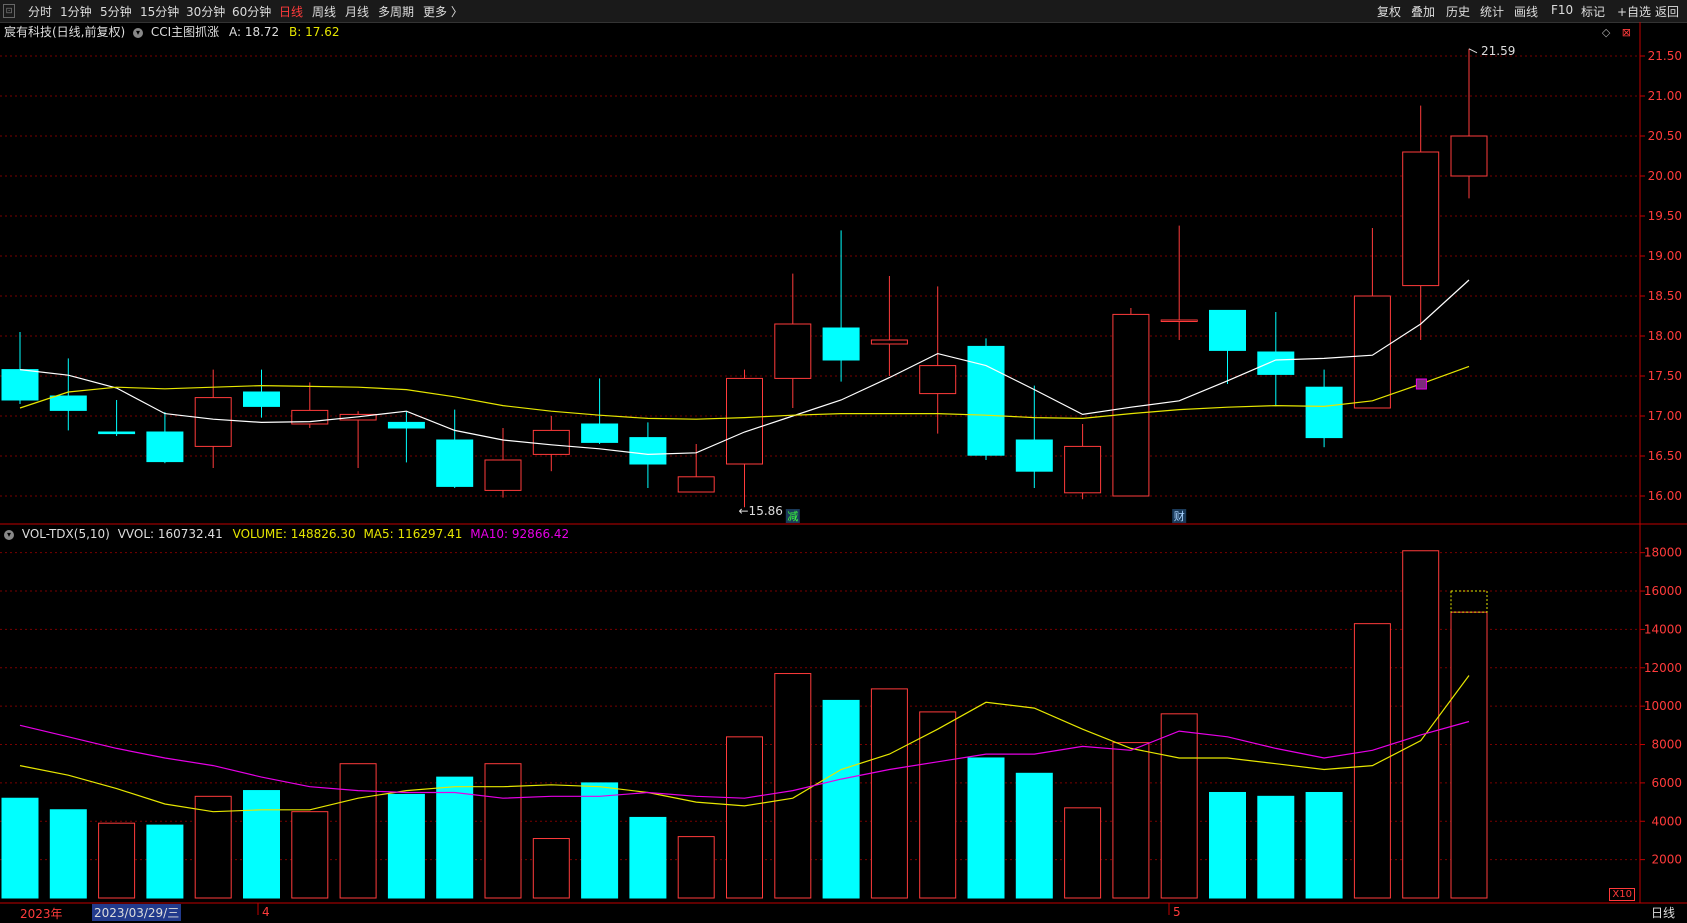 The image size is (1687, 923). Describe the element at coordinates (1666, 860) in the screenshot. I see `volume-tick-label: 2000` at that location.